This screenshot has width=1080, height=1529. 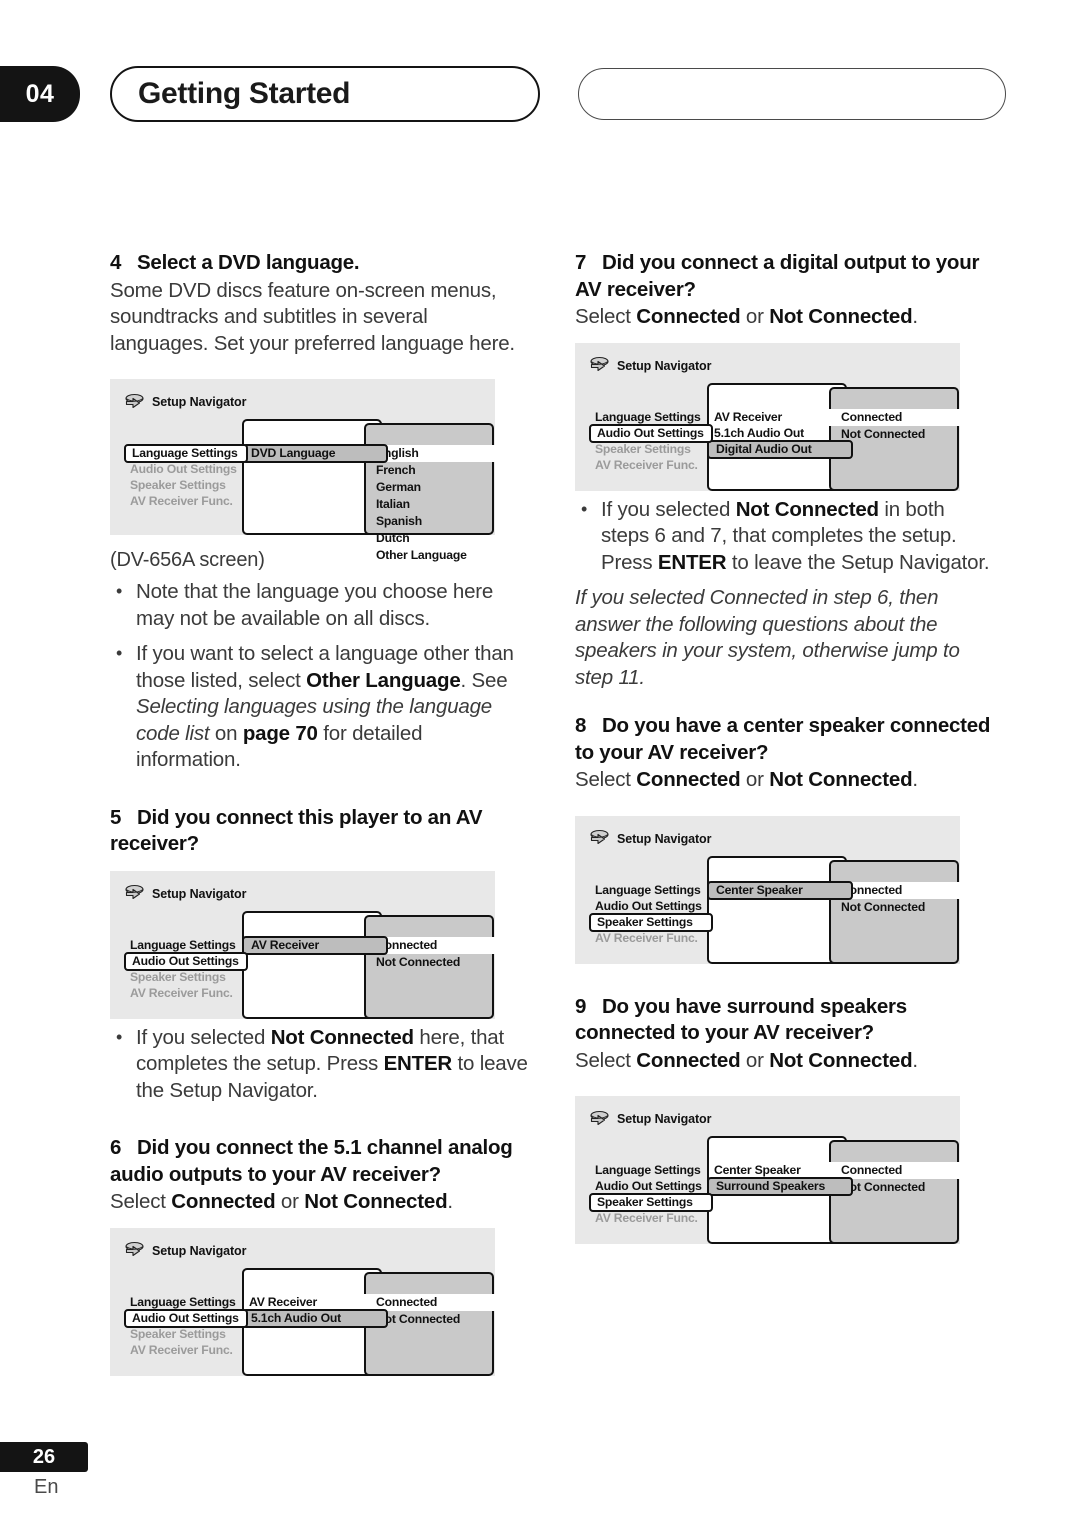 What do you see at coordinates (755, 779) in the screenshot?
I see `s8-text-2: or` at bounding box center [755, 779].